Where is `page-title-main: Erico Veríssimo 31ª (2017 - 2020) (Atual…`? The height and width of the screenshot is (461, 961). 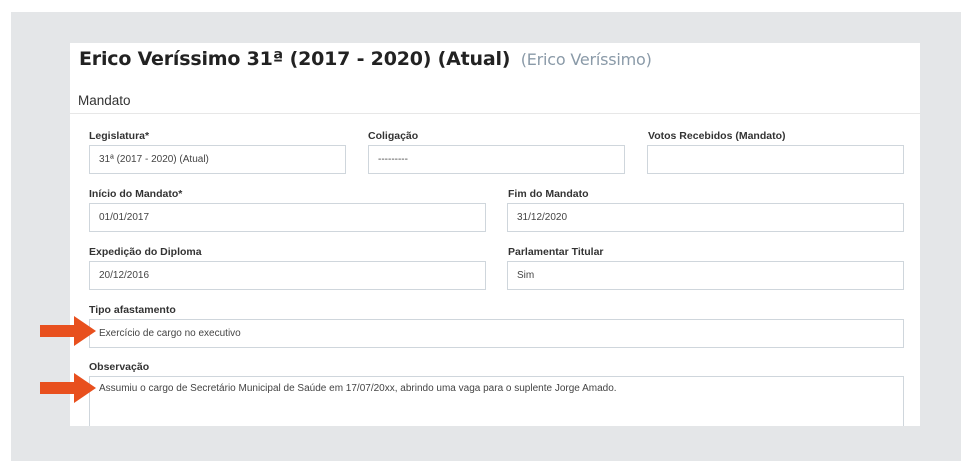
page-title-main: Erico Veríssimo 31ª (2017 - 2020) (Atual… is located at coordinates (295, 59).